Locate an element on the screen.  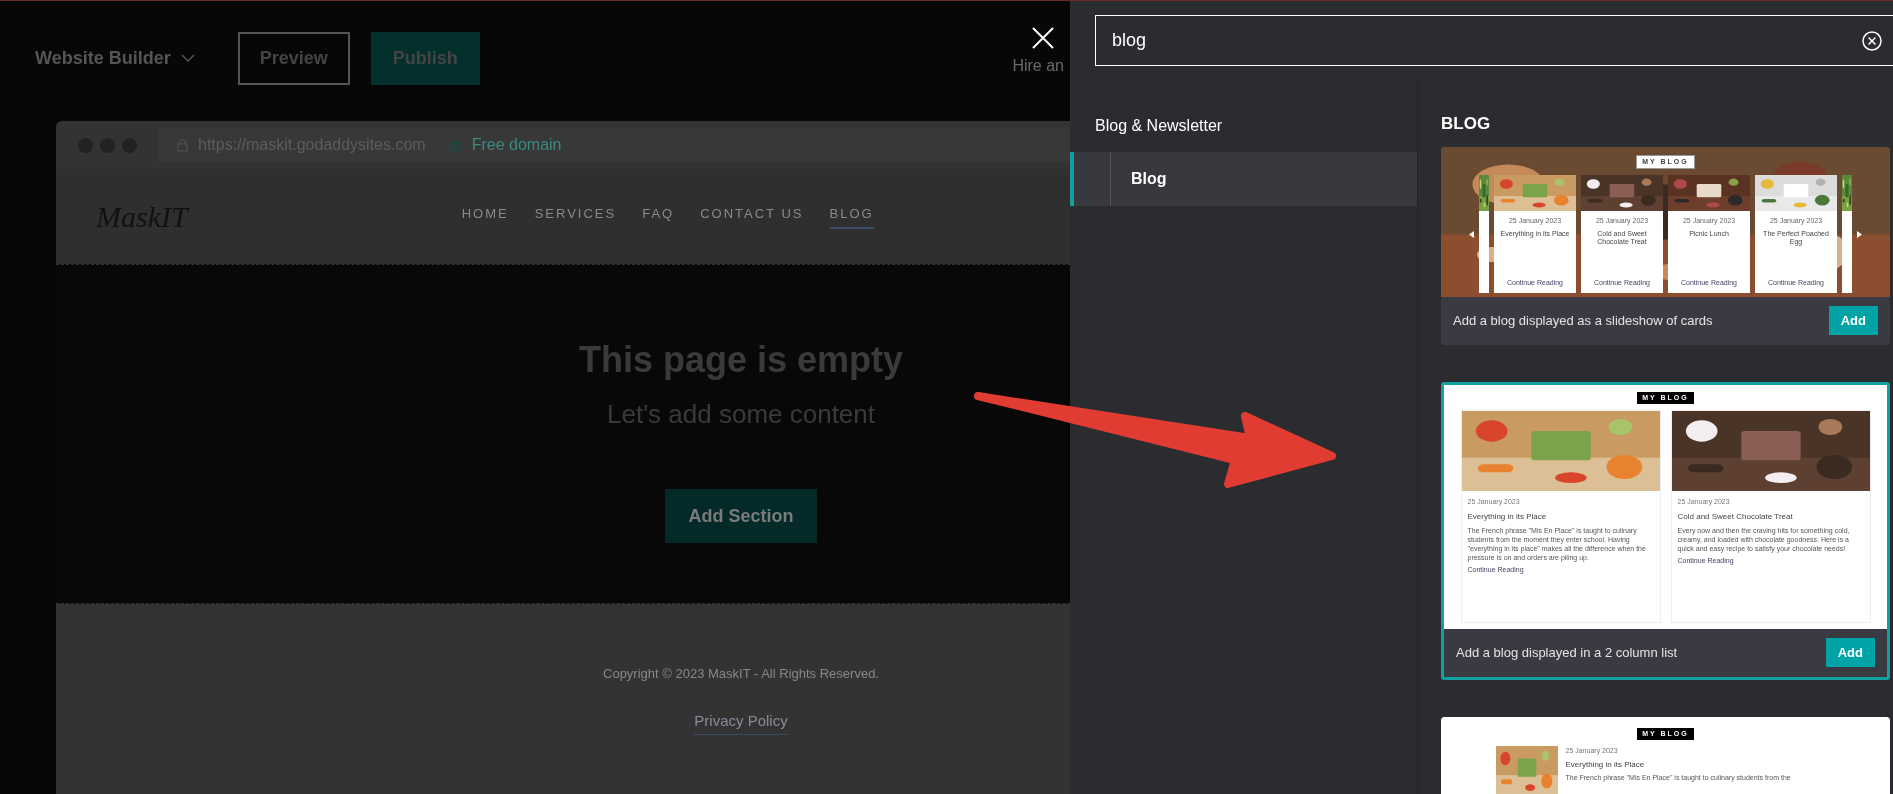
builder-title: Website Builder is located at coordinates (103, 58).